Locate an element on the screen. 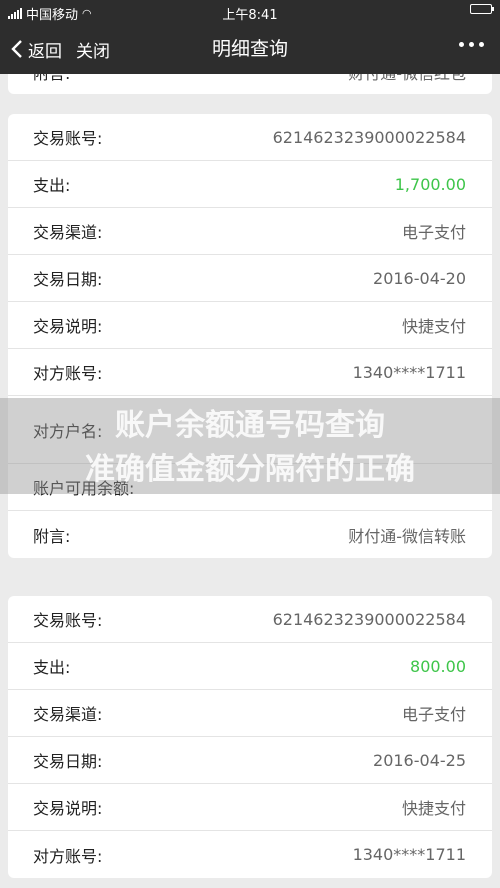 This screenshot has width=500, height=888. expense-row: 支出: 800.00 is located at coordinates (250, 666).